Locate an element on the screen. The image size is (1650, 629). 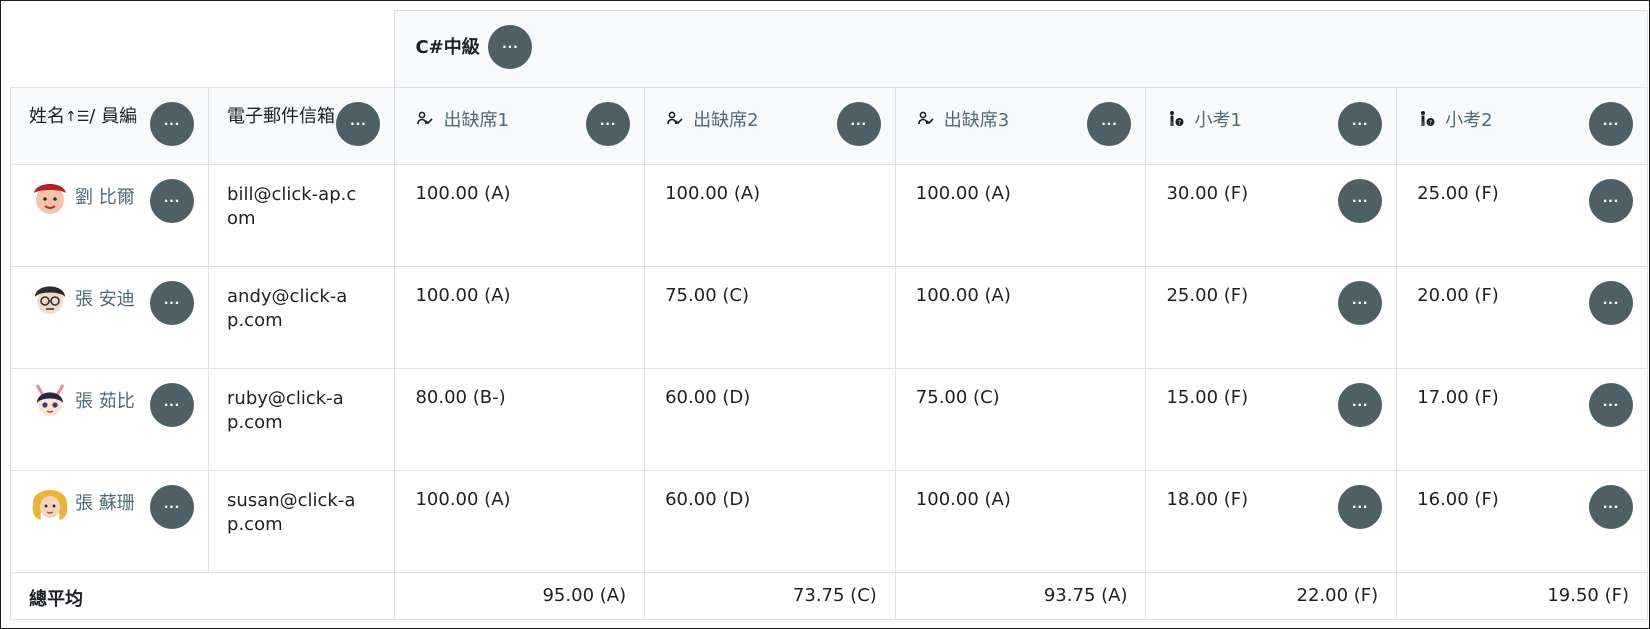
overall-average-label: 總平均 is located at coordinates (56, 599).